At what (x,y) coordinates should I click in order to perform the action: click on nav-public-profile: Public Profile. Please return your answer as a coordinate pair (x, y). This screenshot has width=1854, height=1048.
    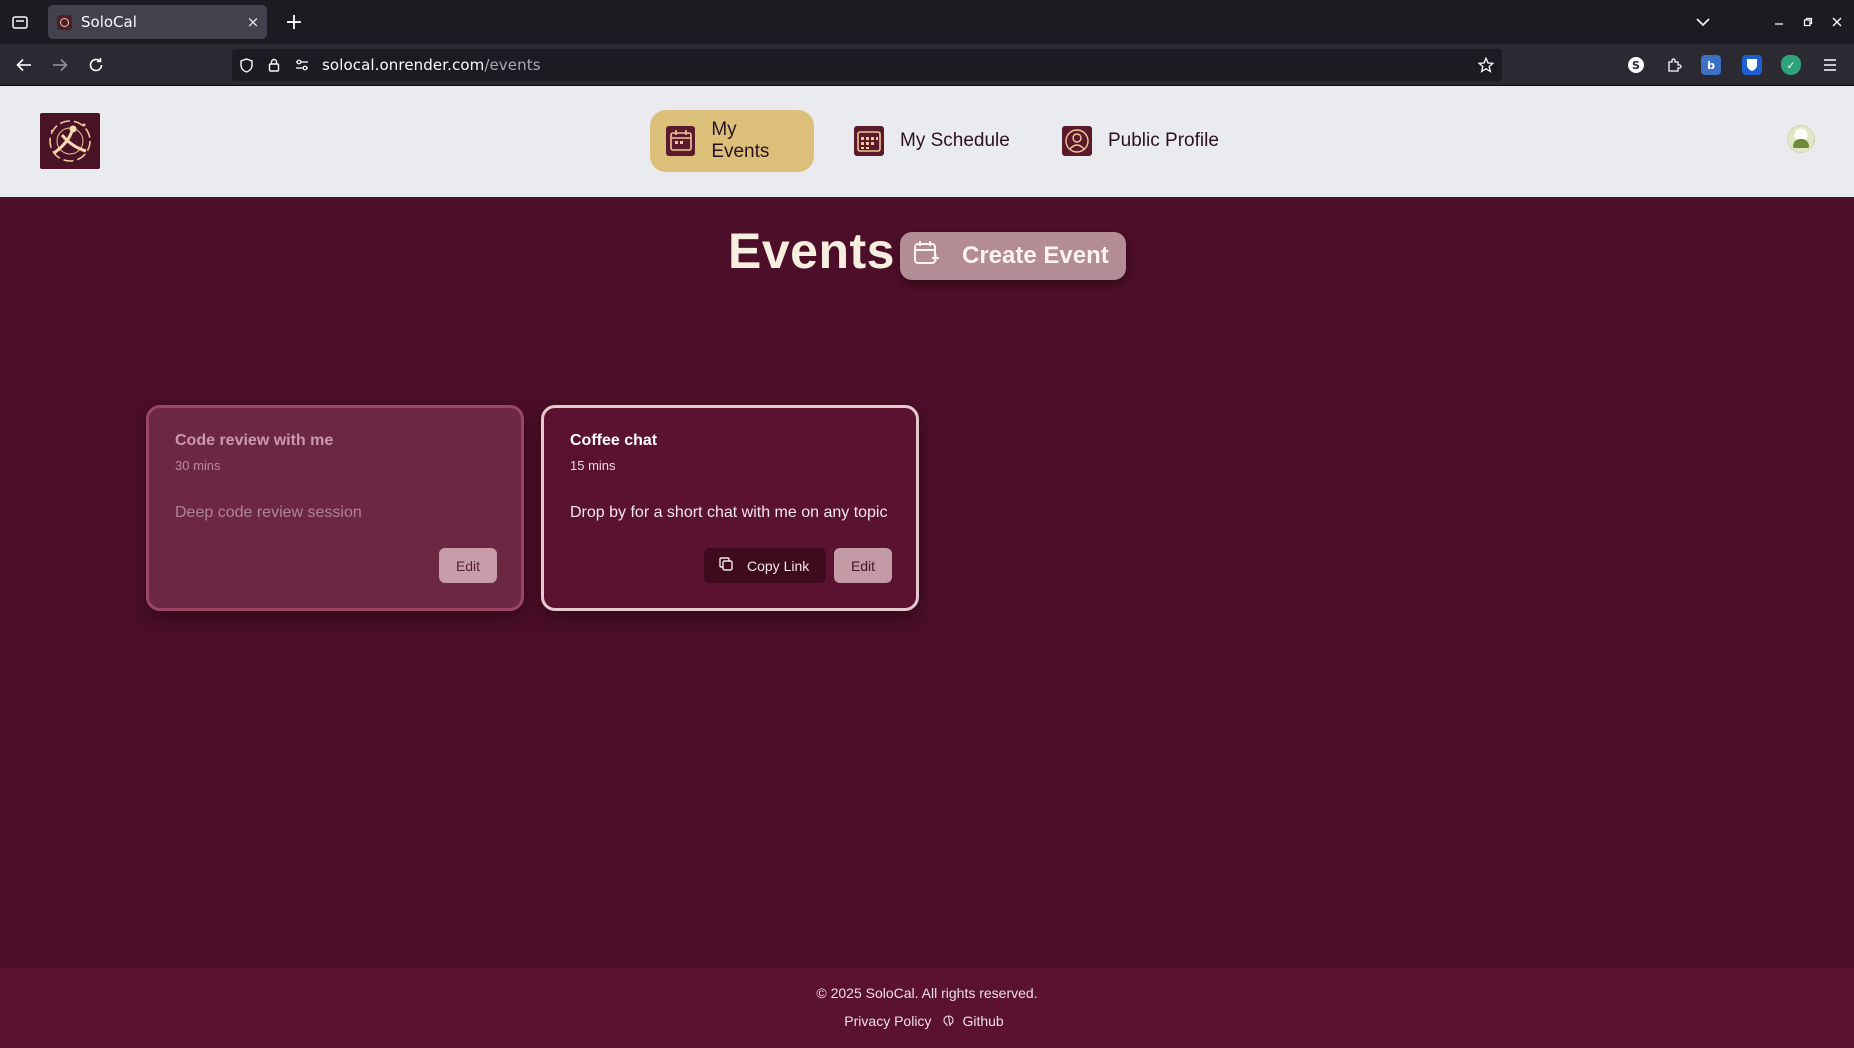
    Looking at the image, I should click on (1146, 141).